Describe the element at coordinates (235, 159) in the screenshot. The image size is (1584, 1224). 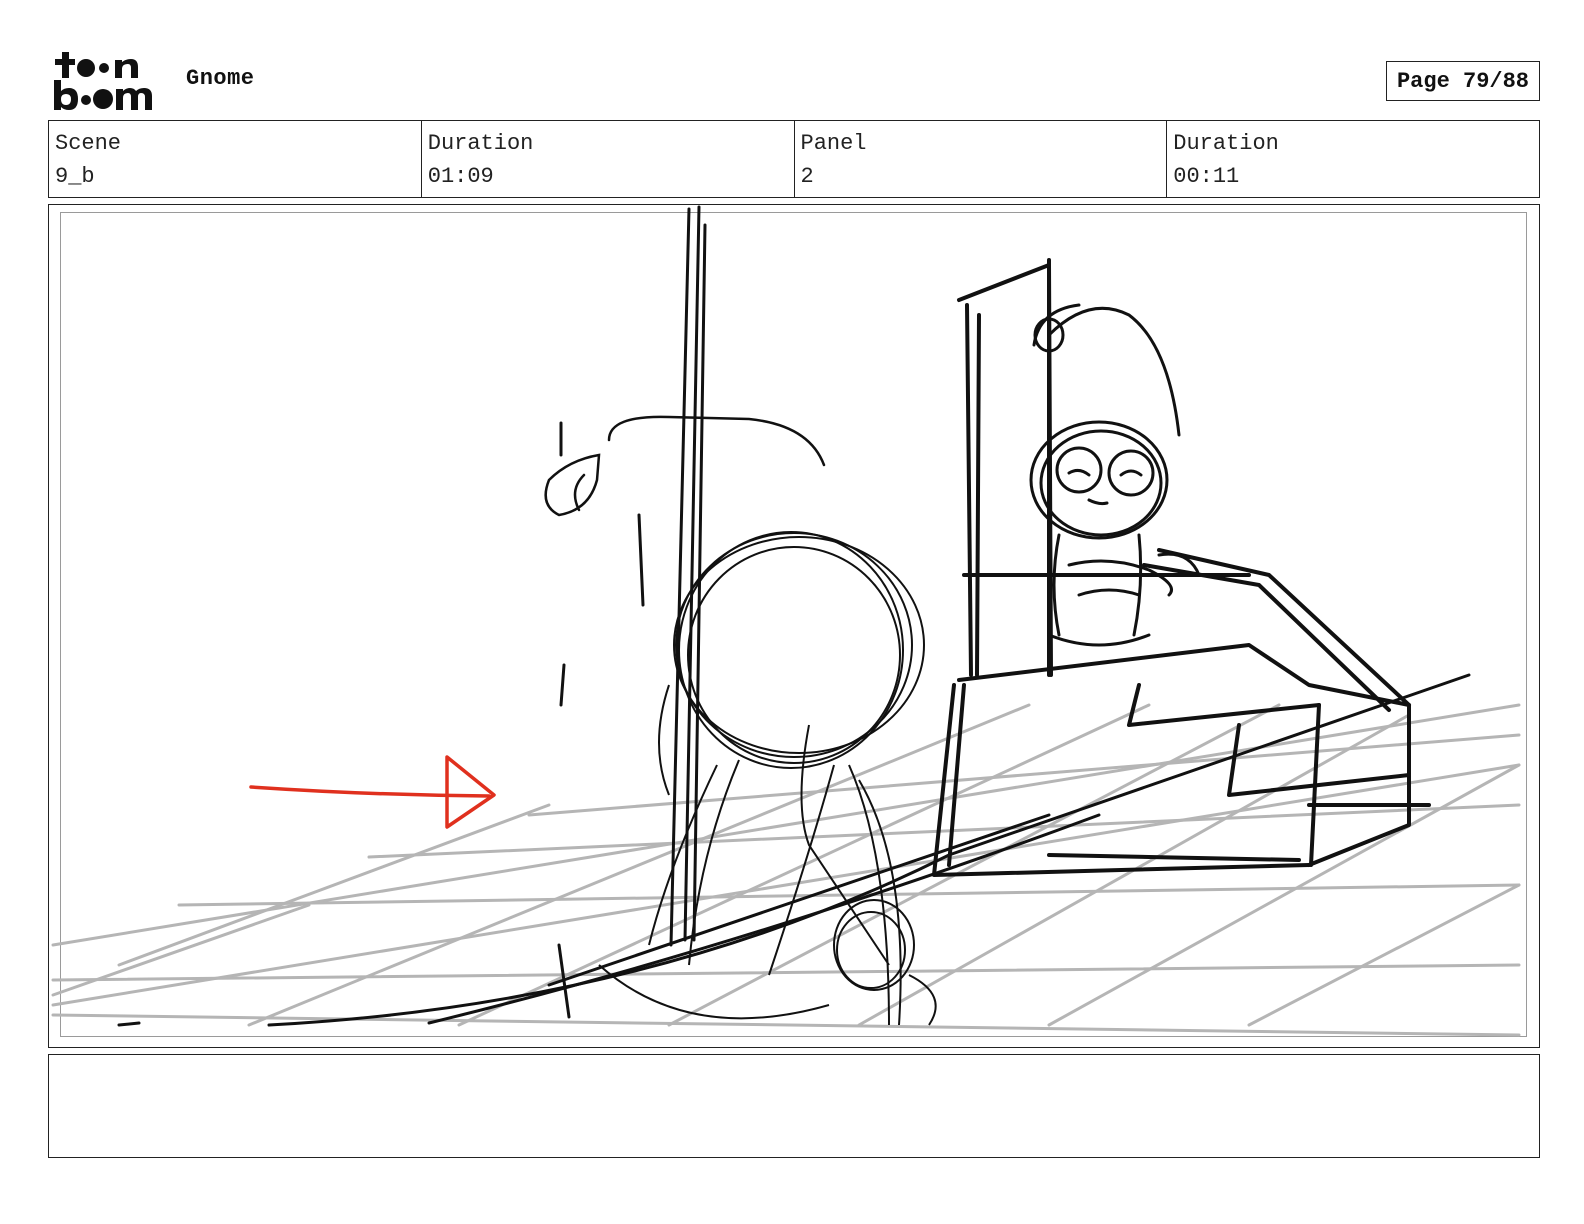
I see `scene-cell: Scene 9_b` at that location.